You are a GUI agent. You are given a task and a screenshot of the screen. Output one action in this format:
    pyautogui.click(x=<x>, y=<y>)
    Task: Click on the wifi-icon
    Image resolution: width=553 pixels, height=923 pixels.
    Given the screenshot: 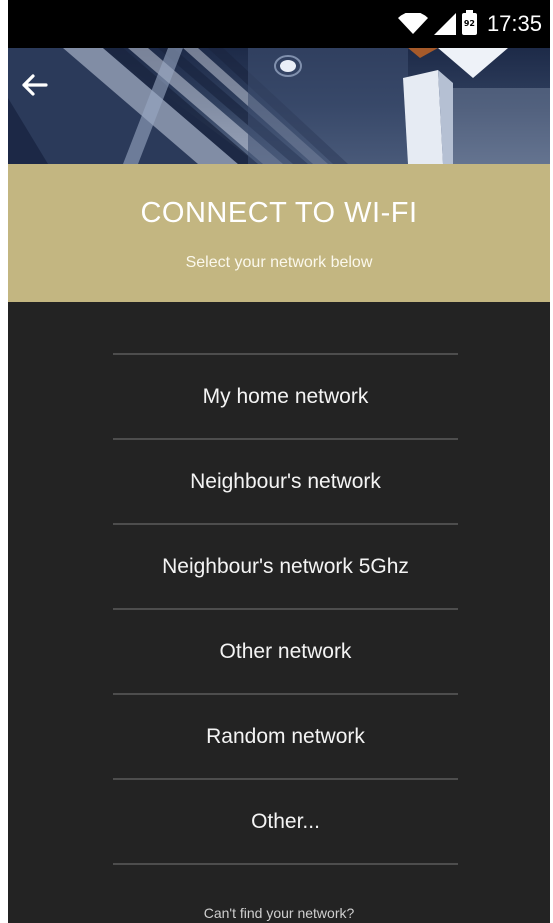 What is the action you would take?
    pyautogui.click(x=412, y=24)
    